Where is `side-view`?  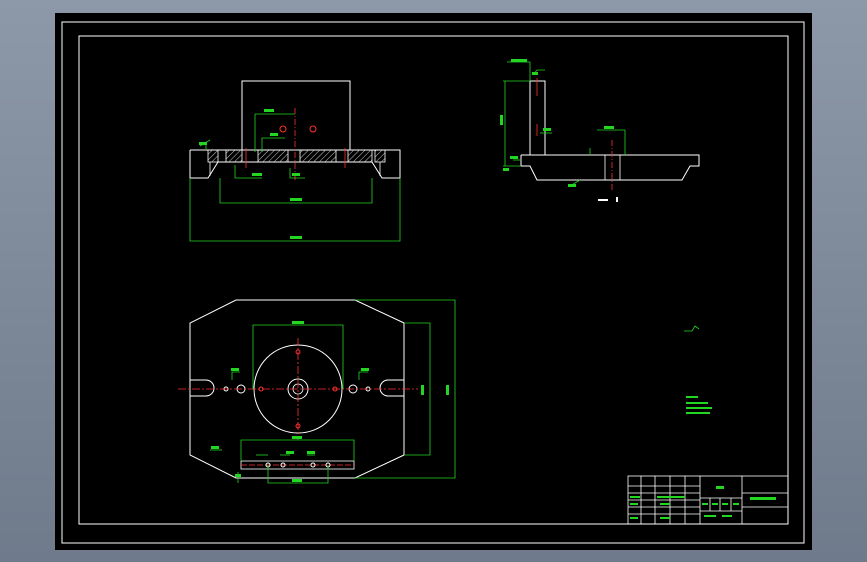
side-view is located at coordinates (600, 130).